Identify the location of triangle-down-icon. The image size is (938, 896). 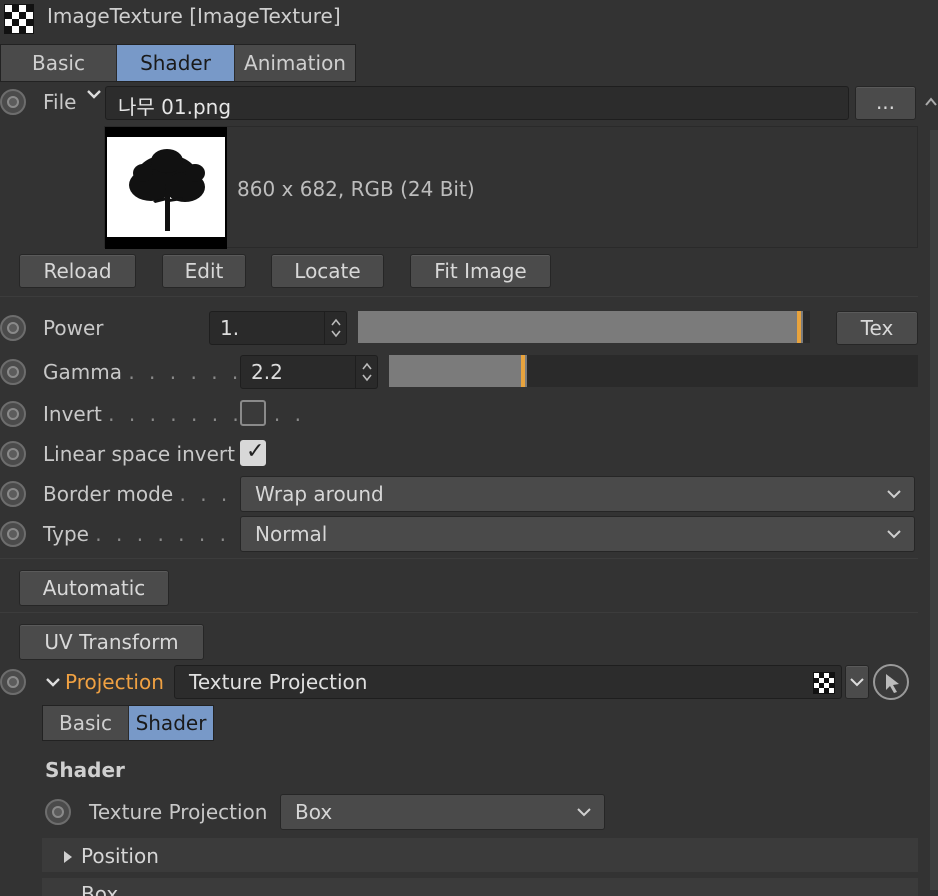
(70, 892).